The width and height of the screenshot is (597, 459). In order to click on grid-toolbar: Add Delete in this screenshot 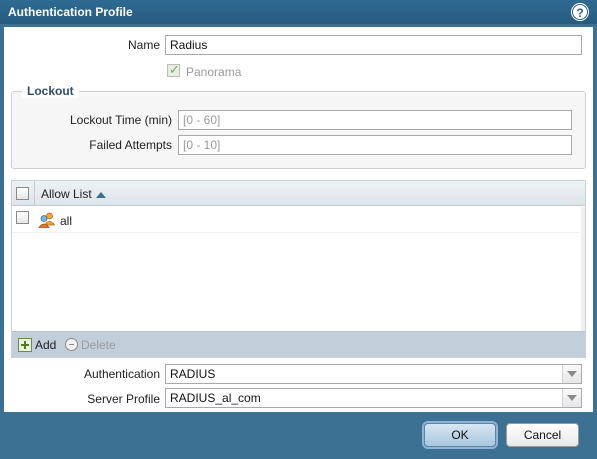, I will do `click(298, 344)`.